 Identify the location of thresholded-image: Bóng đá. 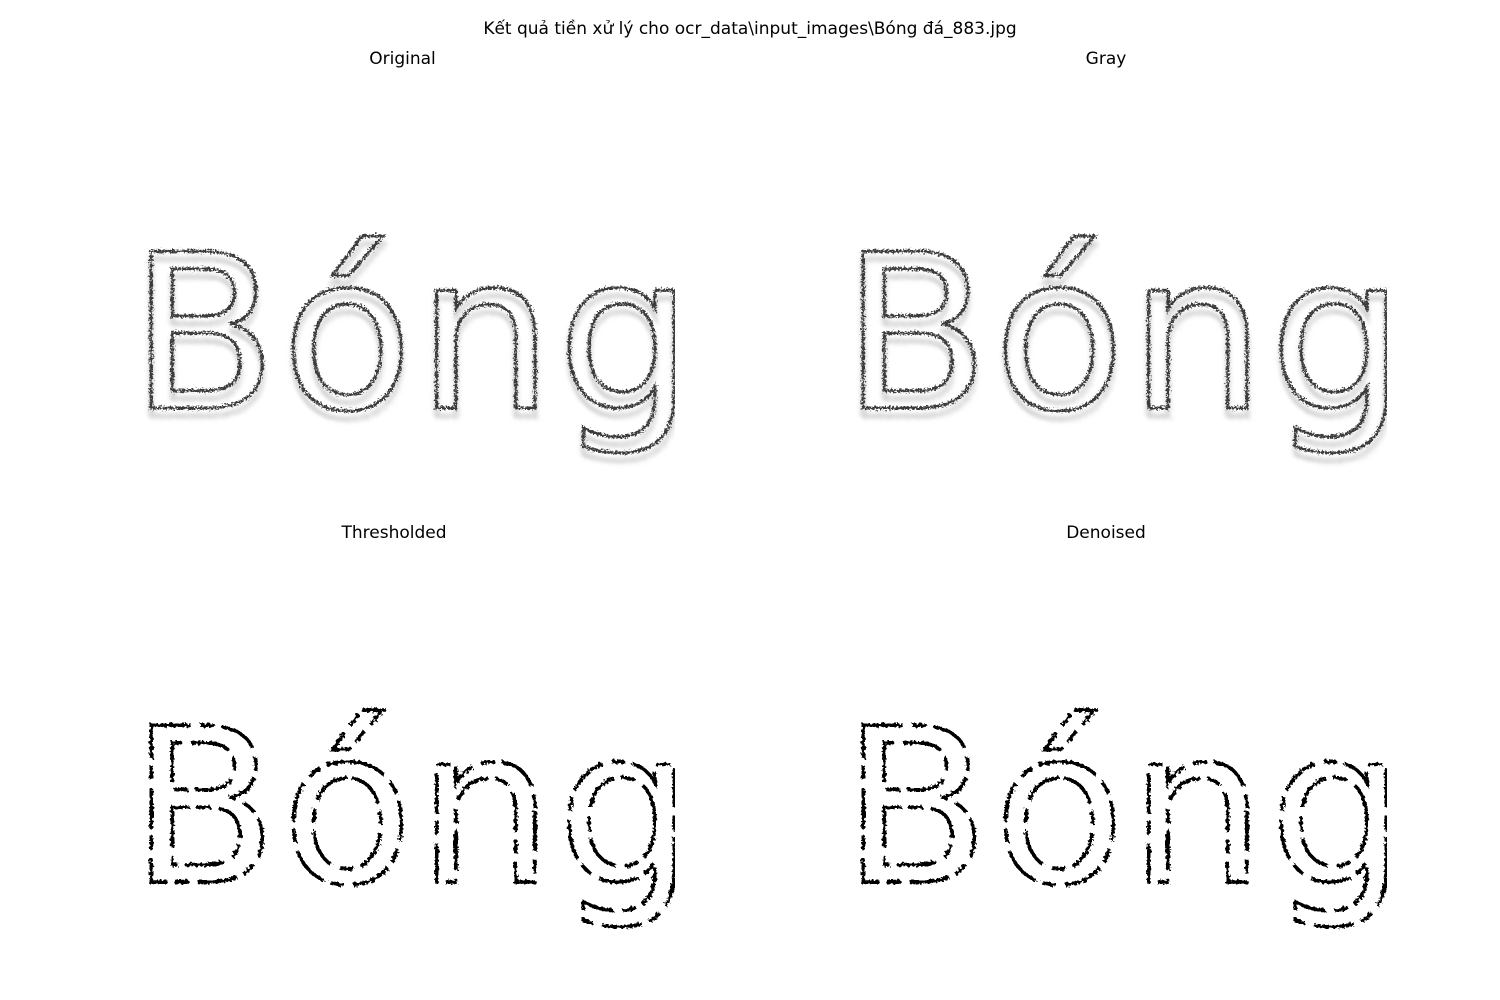
(402, 807).